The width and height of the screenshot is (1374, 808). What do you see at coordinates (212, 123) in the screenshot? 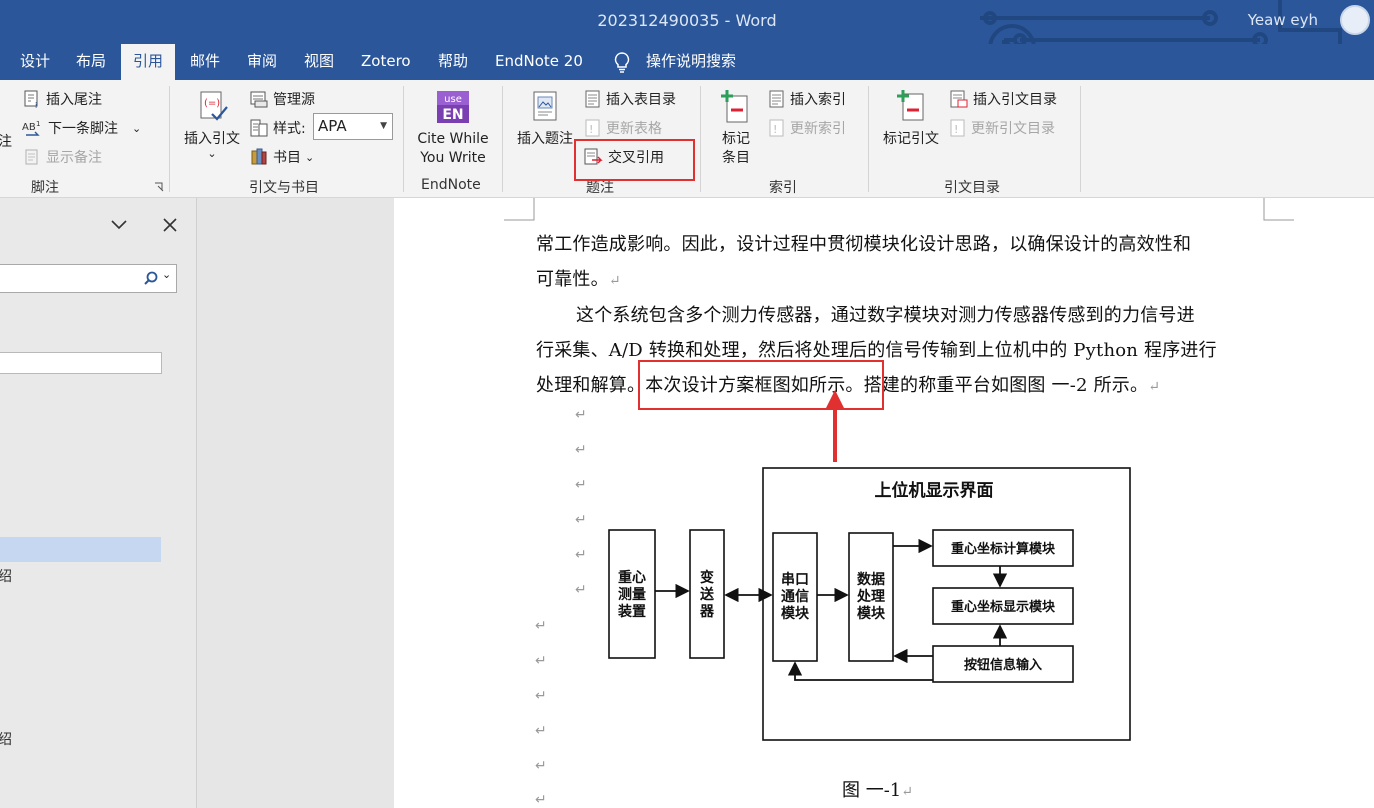
I see `insert-citation-button: (=) 插入引文 ⌄` at bounding box center [212, 123].